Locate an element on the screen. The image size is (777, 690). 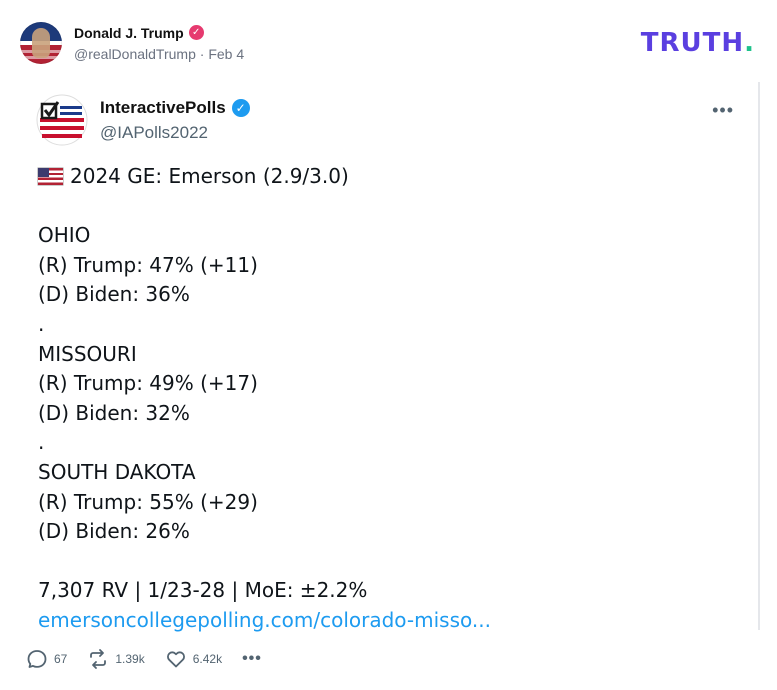
author-name-row: Donald J. Trump ✓ is located at coordinates (159, 33).